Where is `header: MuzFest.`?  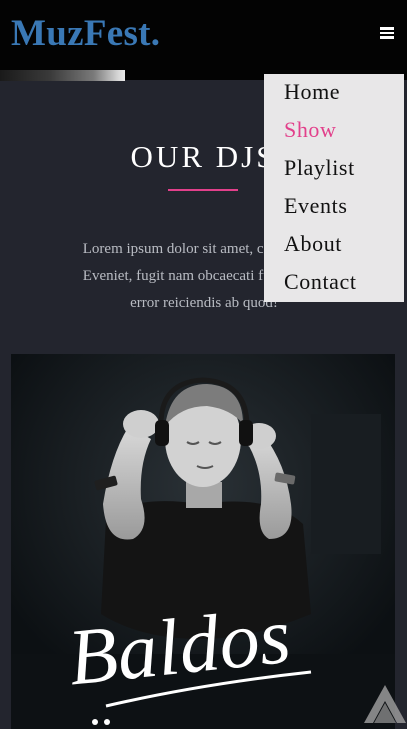 header: MuzFest. is located at coordinates (203, 40).